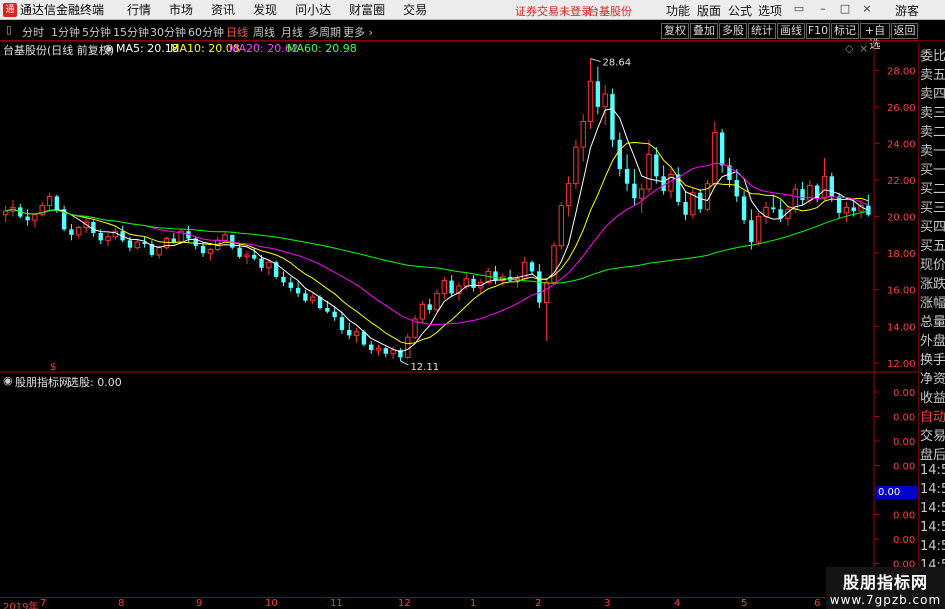  I want to click on date-tick-label: 1, so click(473, 603).